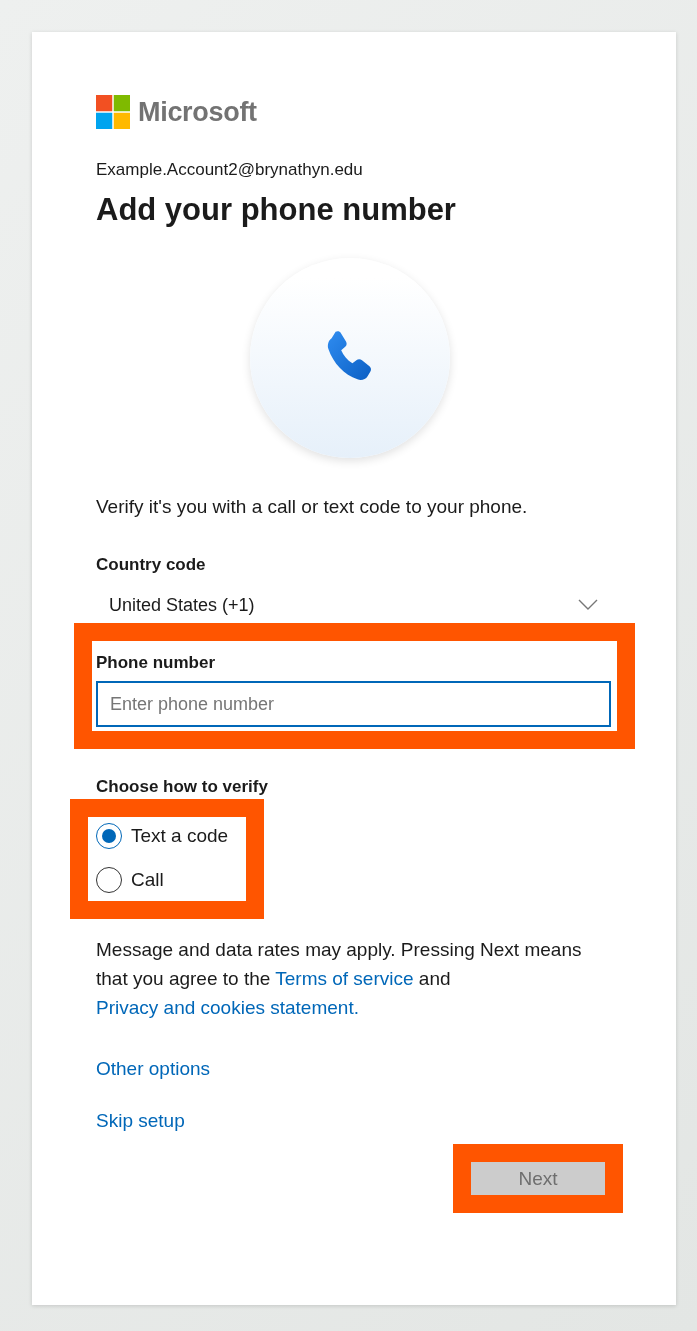 The height and width of the screenshot is (1331, 697). I want to click on page-title: Add your phone number, so click(276, 210).